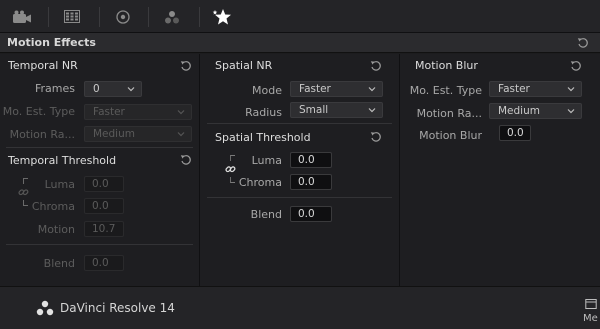 The image size is (600, 329). Describe the element at coordinates (54, 88) in the screenshot. I see `frames-label: Frames` at that location.